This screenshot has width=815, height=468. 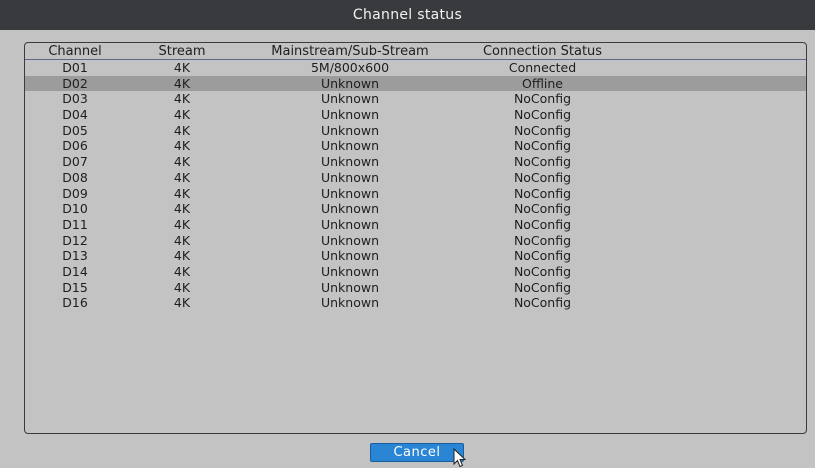 What do you see at coordinates (75, 256) in the screenshot?
I see `cell-channel: D13` at bounding box center [75, 256].